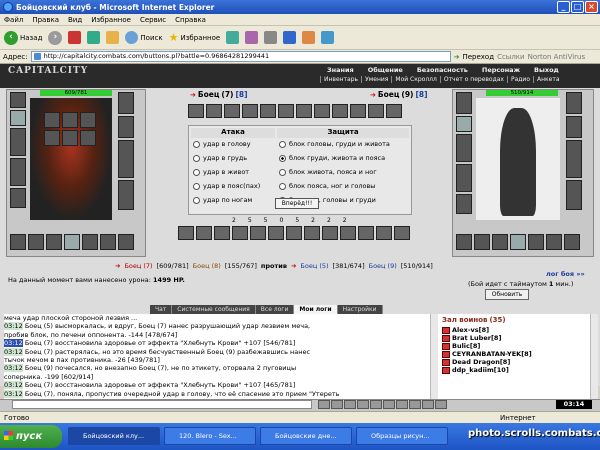 This screenshot has height=450, width=600. I want to click on nav-chat: Общение, so click(385, 70).